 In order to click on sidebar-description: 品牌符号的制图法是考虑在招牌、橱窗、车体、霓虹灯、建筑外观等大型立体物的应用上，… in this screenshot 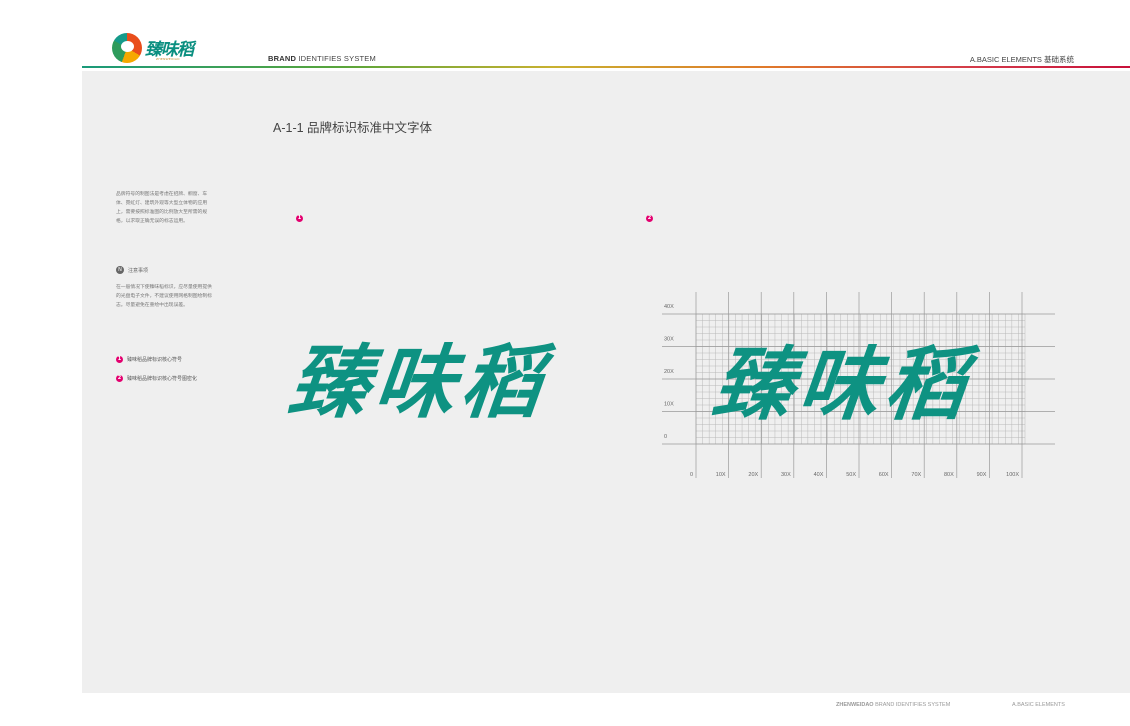, I will do `click(162, 208)`.